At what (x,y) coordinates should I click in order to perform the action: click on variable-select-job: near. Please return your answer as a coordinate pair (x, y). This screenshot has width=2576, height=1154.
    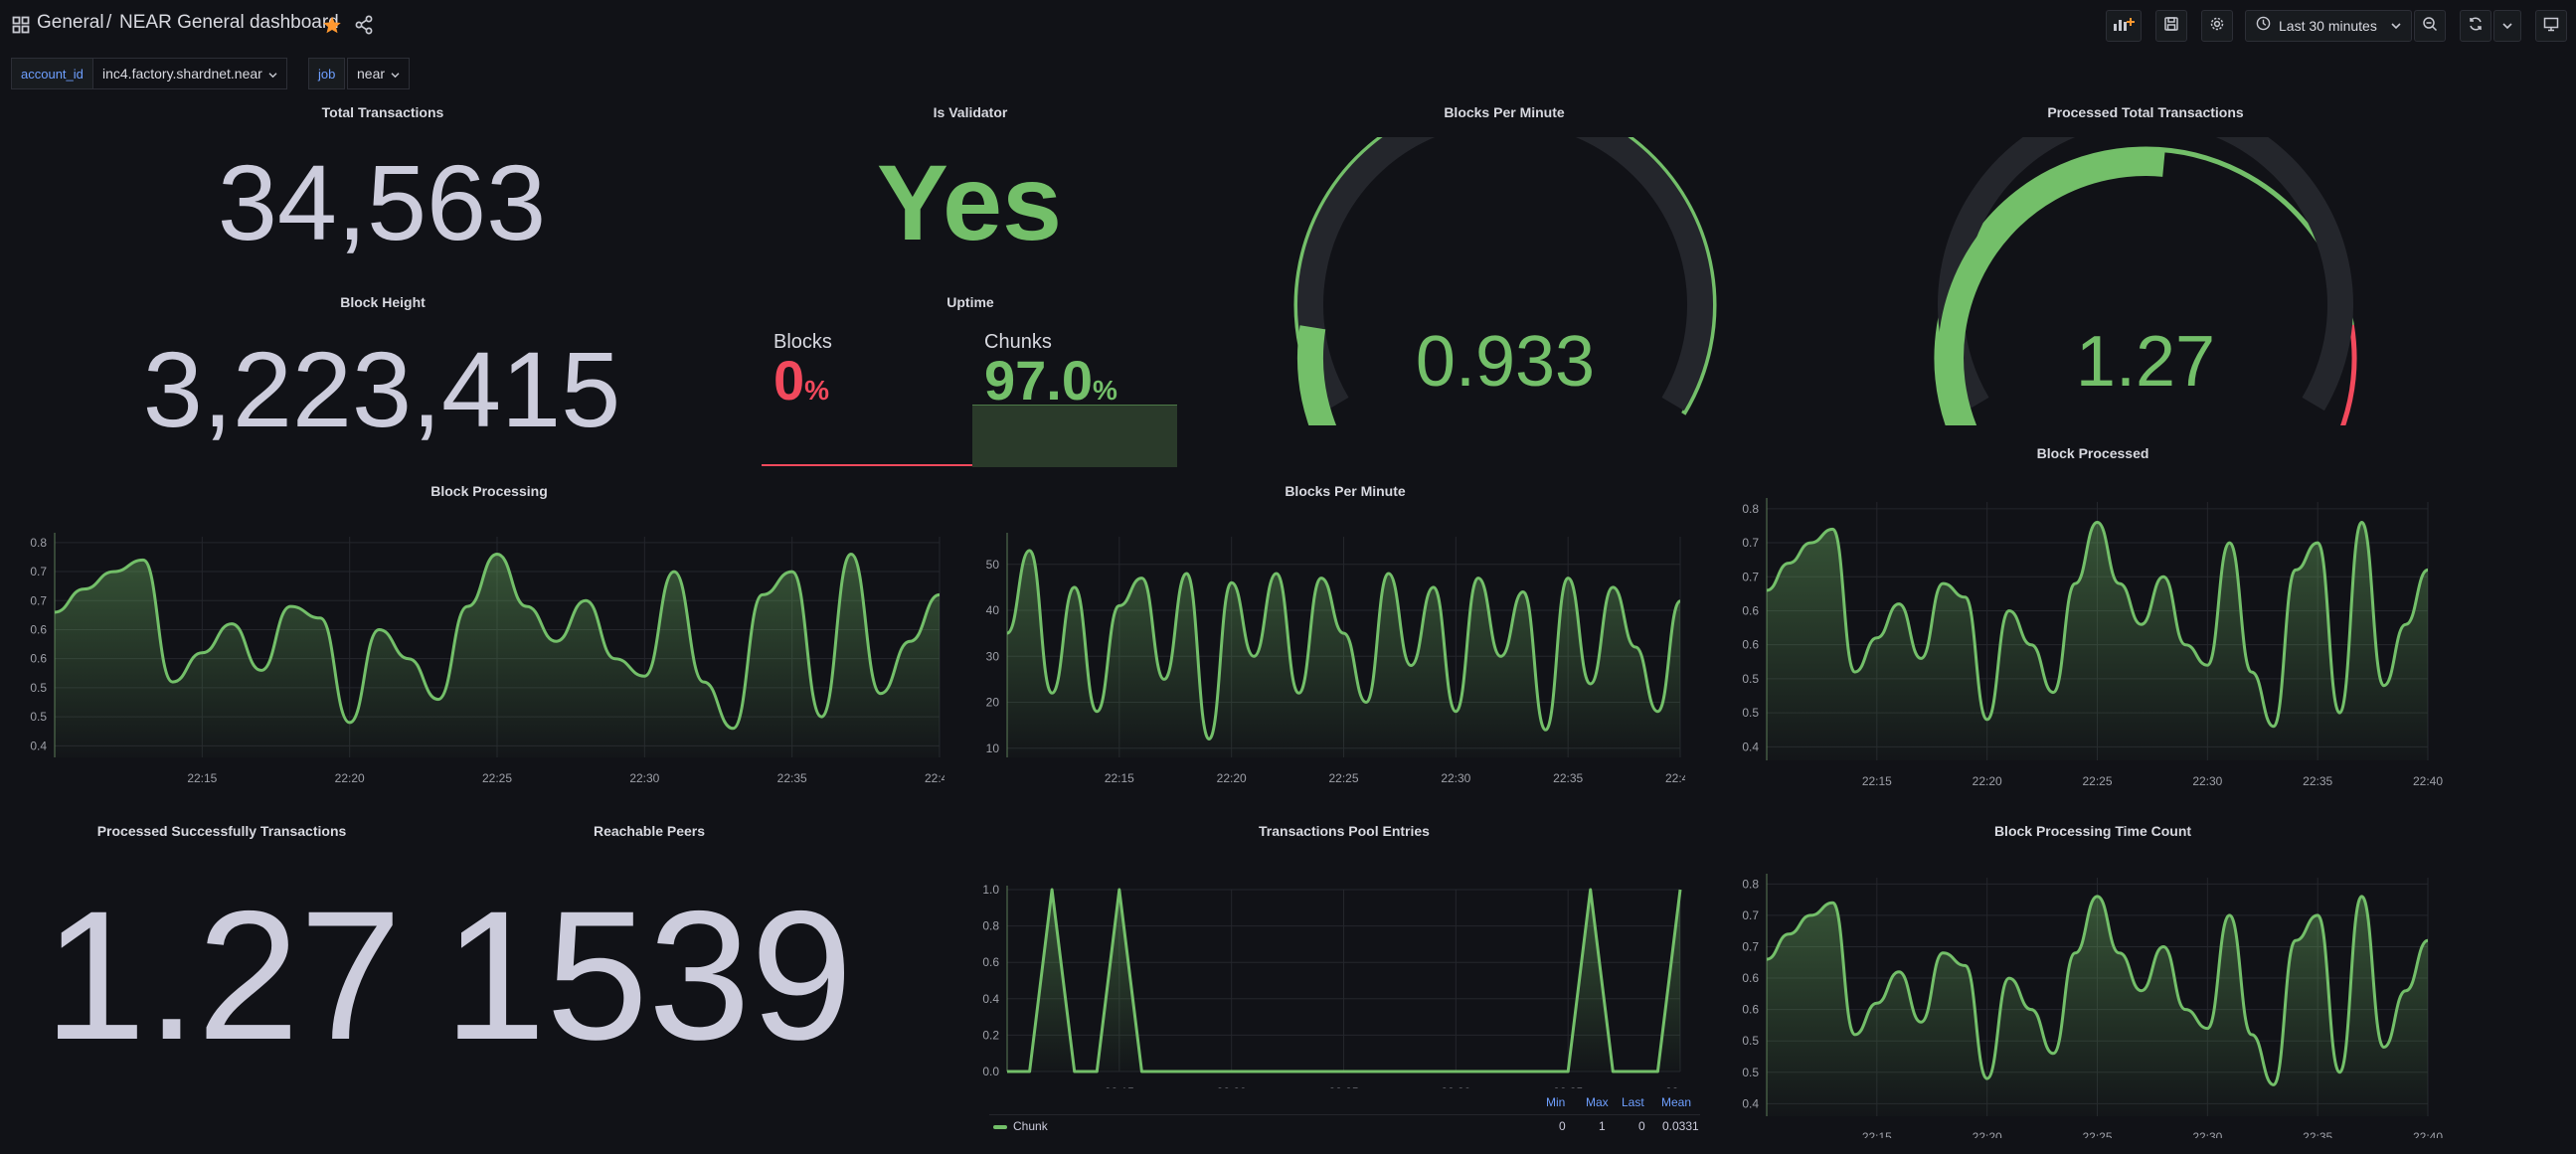
    Looking at the image, I should click on (379, 73).